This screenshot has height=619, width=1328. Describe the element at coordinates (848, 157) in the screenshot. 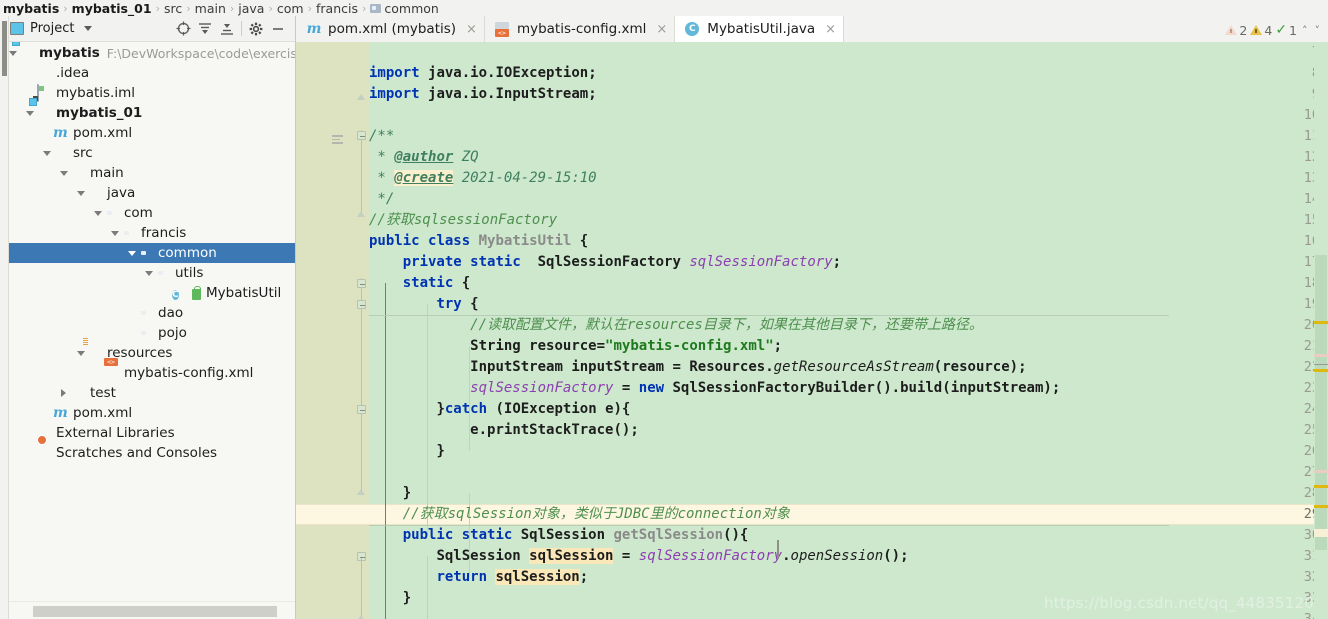

I see `code-line: * @author ZQ` at that location.